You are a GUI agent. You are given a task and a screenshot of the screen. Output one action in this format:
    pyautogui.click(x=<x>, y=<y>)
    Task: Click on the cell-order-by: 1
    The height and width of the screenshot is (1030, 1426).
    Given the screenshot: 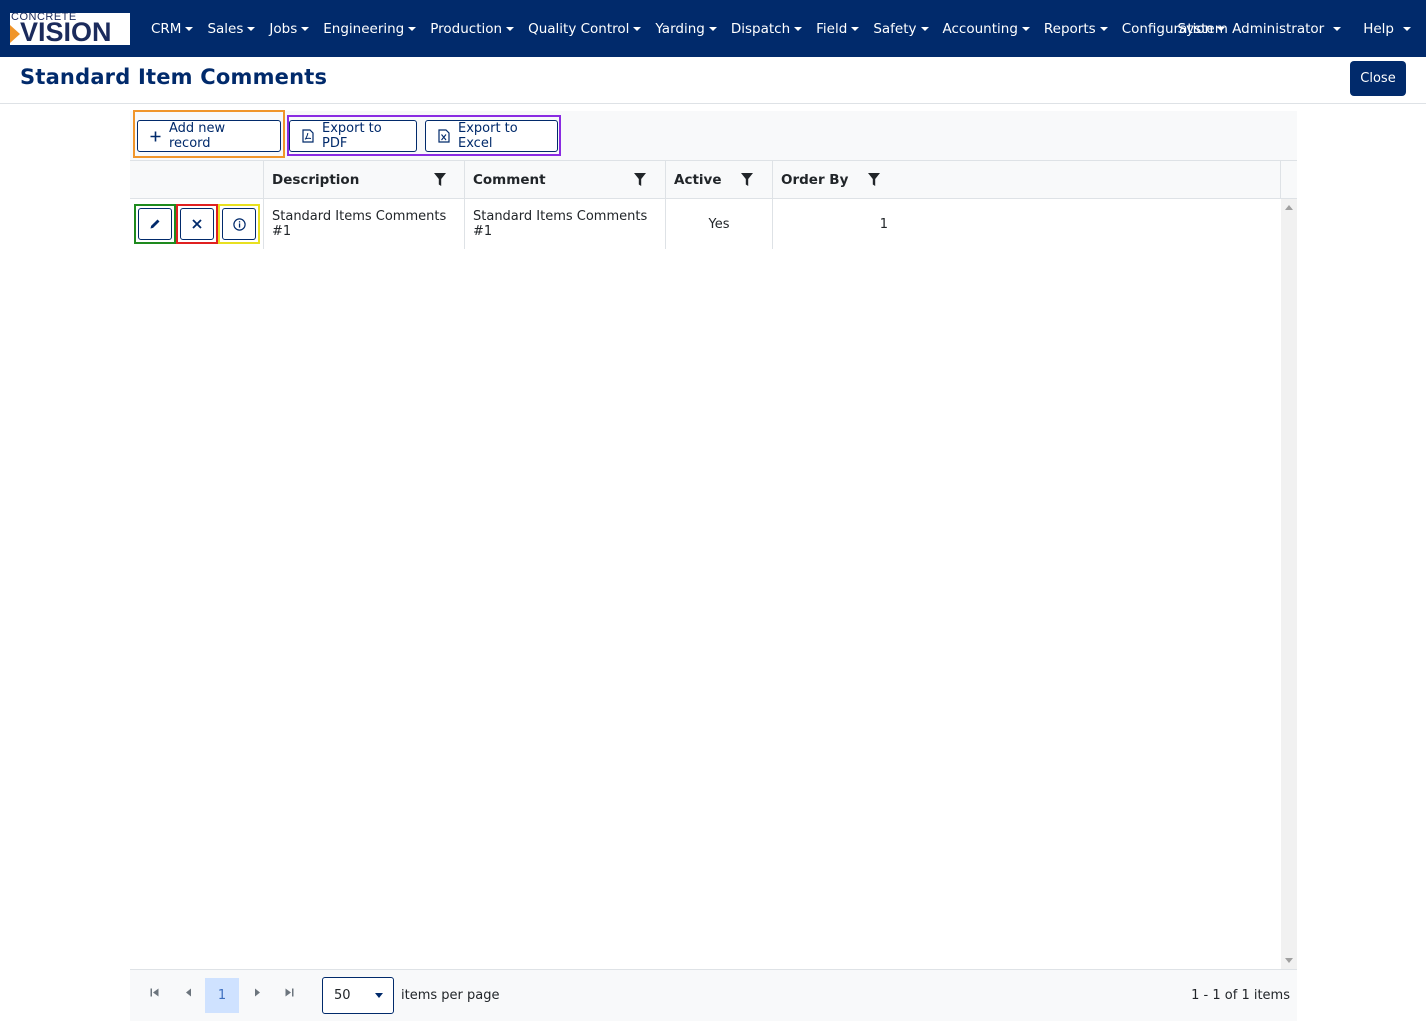 What is the action you would take?
    pyautogui.click(x=831, y=224)
    